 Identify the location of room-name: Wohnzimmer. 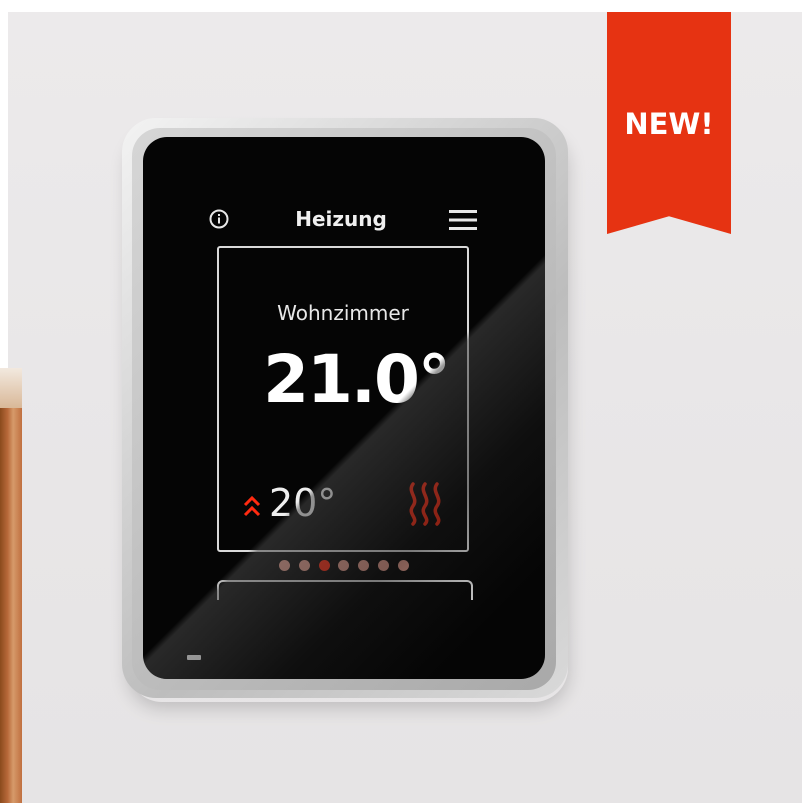
(343, 313).